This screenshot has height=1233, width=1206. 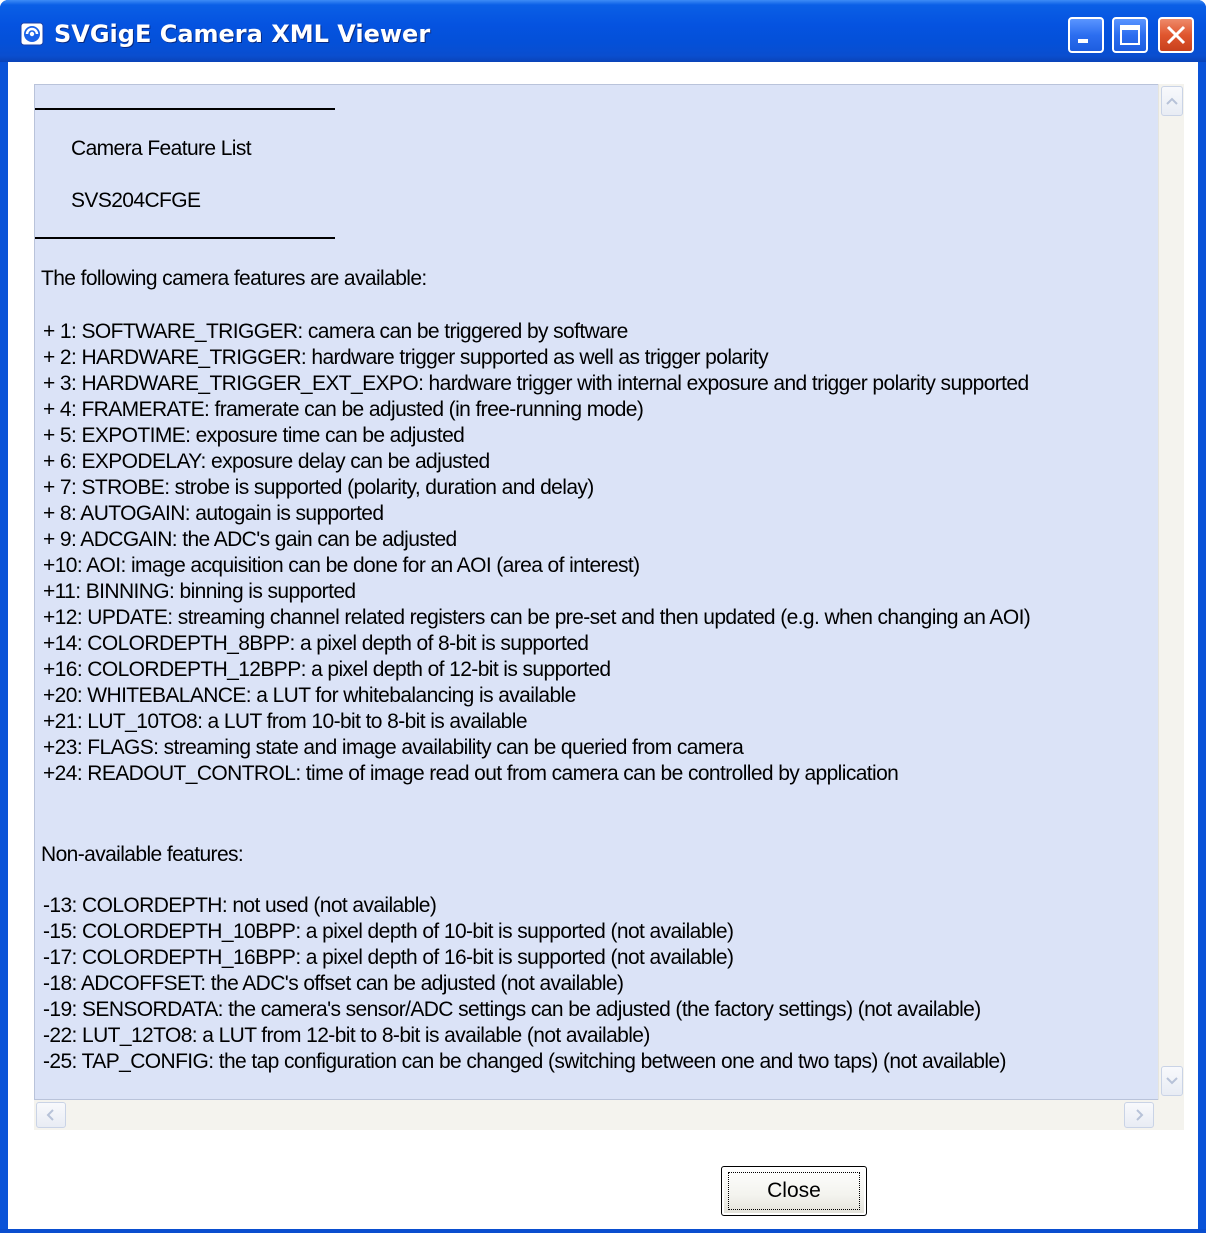 What do you see at coordinates (242, 34) in the screenshot?
I see `window-title: SVGigE Camera XML Viewer` at bounding box center [242, 34].